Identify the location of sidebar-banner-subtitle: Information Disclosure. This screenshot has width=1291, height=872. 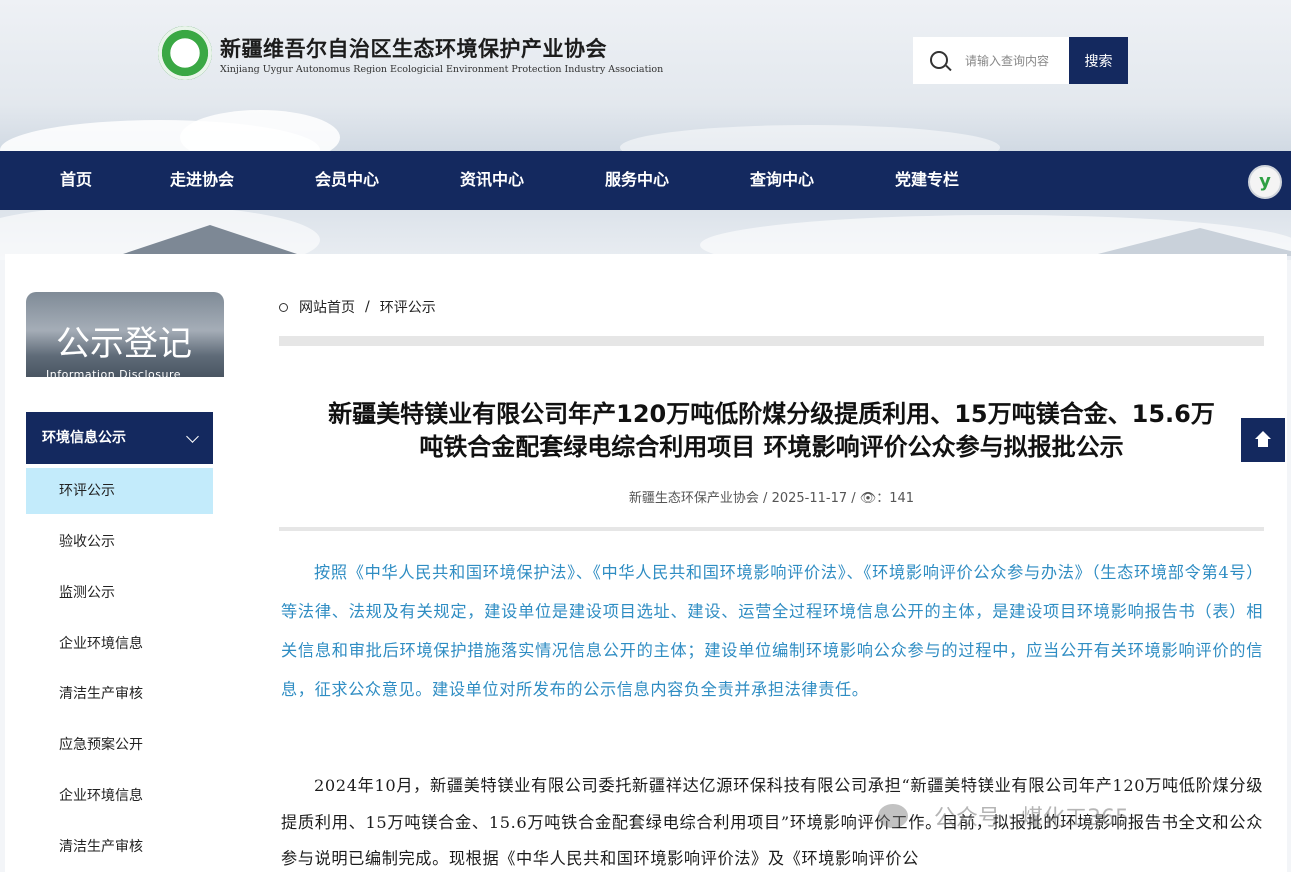
(114, 372).